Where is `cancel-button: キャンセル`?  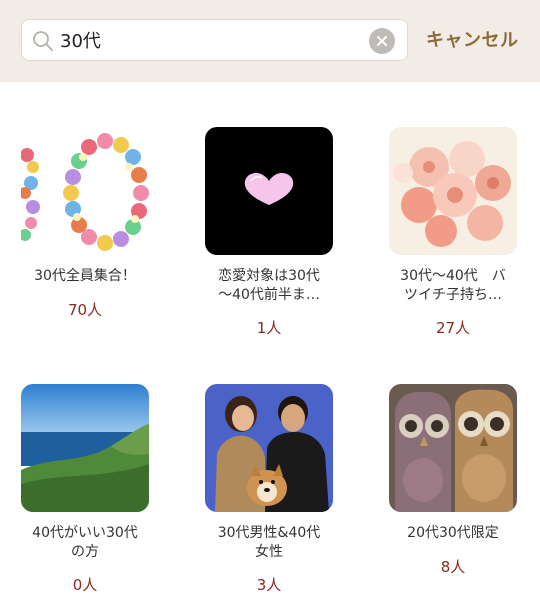
cancel-button: キャンセル is located at coordinates (476, 41).